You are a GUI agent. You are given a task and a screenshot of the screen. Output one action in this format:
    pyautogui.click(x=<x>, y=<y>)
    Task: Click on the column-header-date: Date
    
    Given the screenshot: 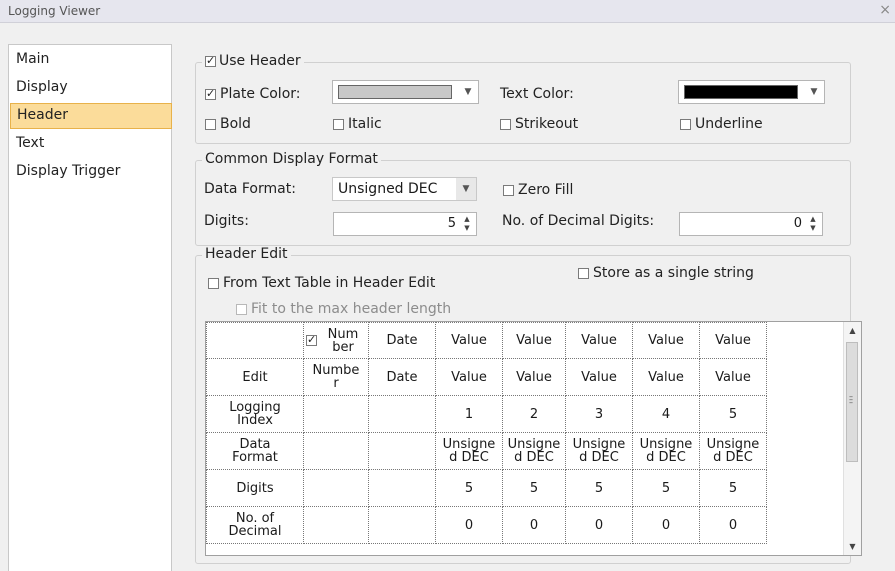 What is the action you would take?
    pyautogui.click(x=402, y=340)
    